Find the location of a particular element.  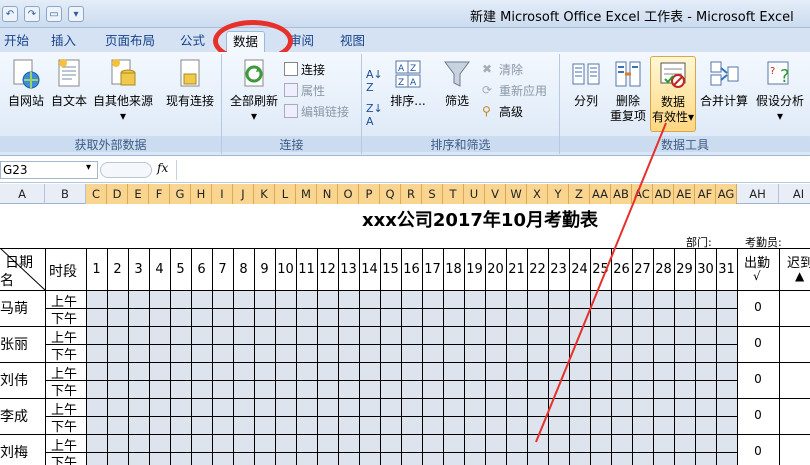

properties-button: 属性 is located at coordinates (304, 90).